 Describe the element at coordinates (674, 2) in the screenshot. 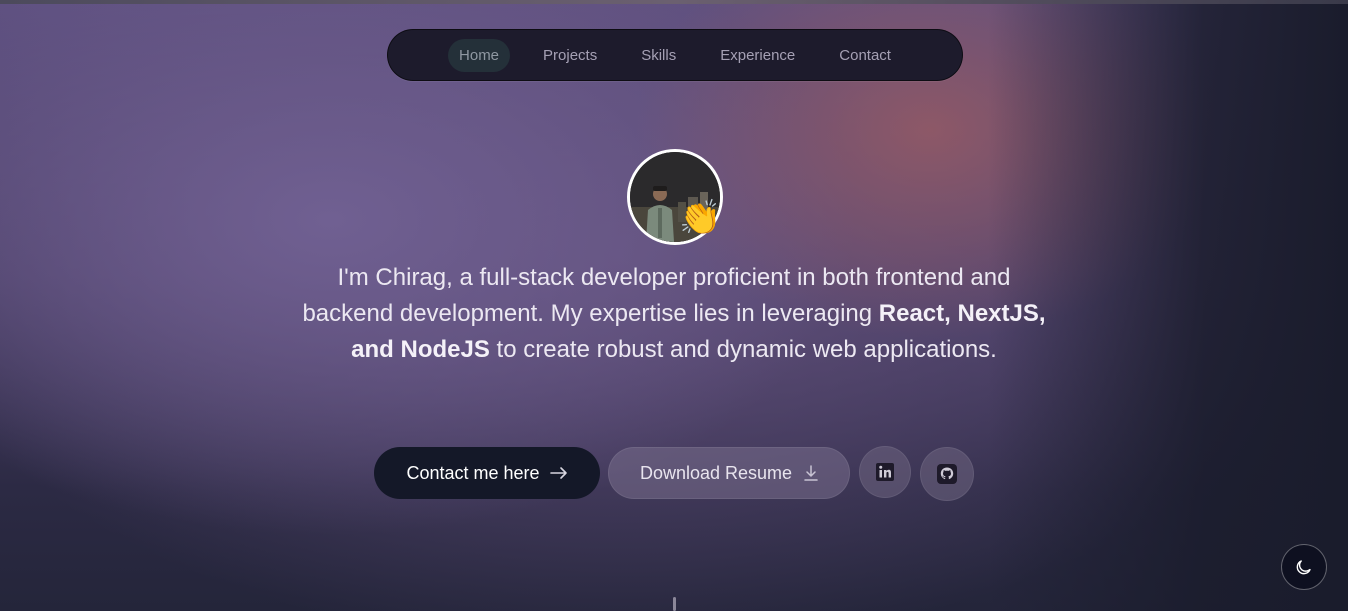

I see `top-border` at that location.